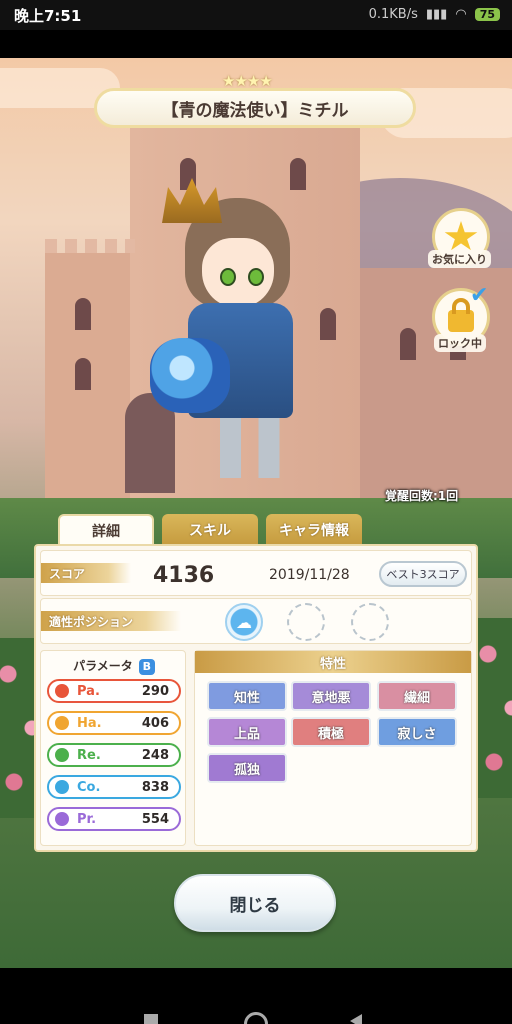 Image resolution: width=512 pixels, height=1024 pixels. I want to click on status-time: 晚上7:51, so click(48, 16).